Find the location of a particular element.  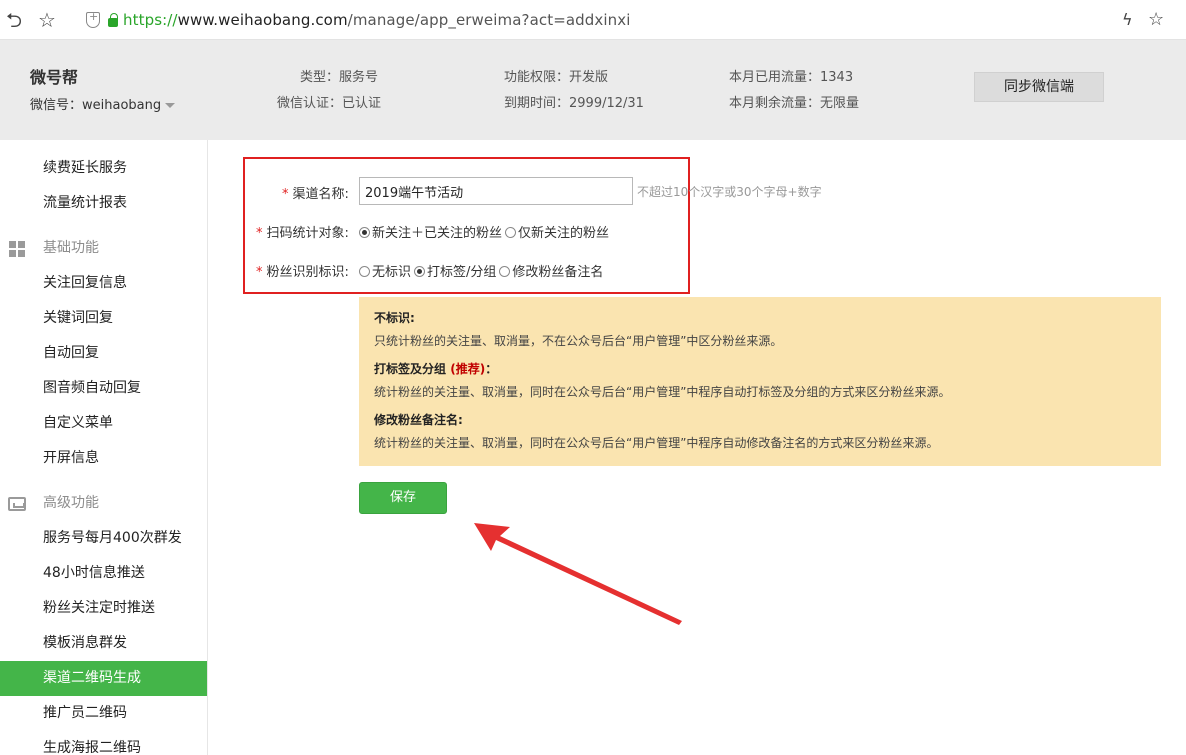

verify-status: 微信认证：已认证 is located at coordinates (329, 103).